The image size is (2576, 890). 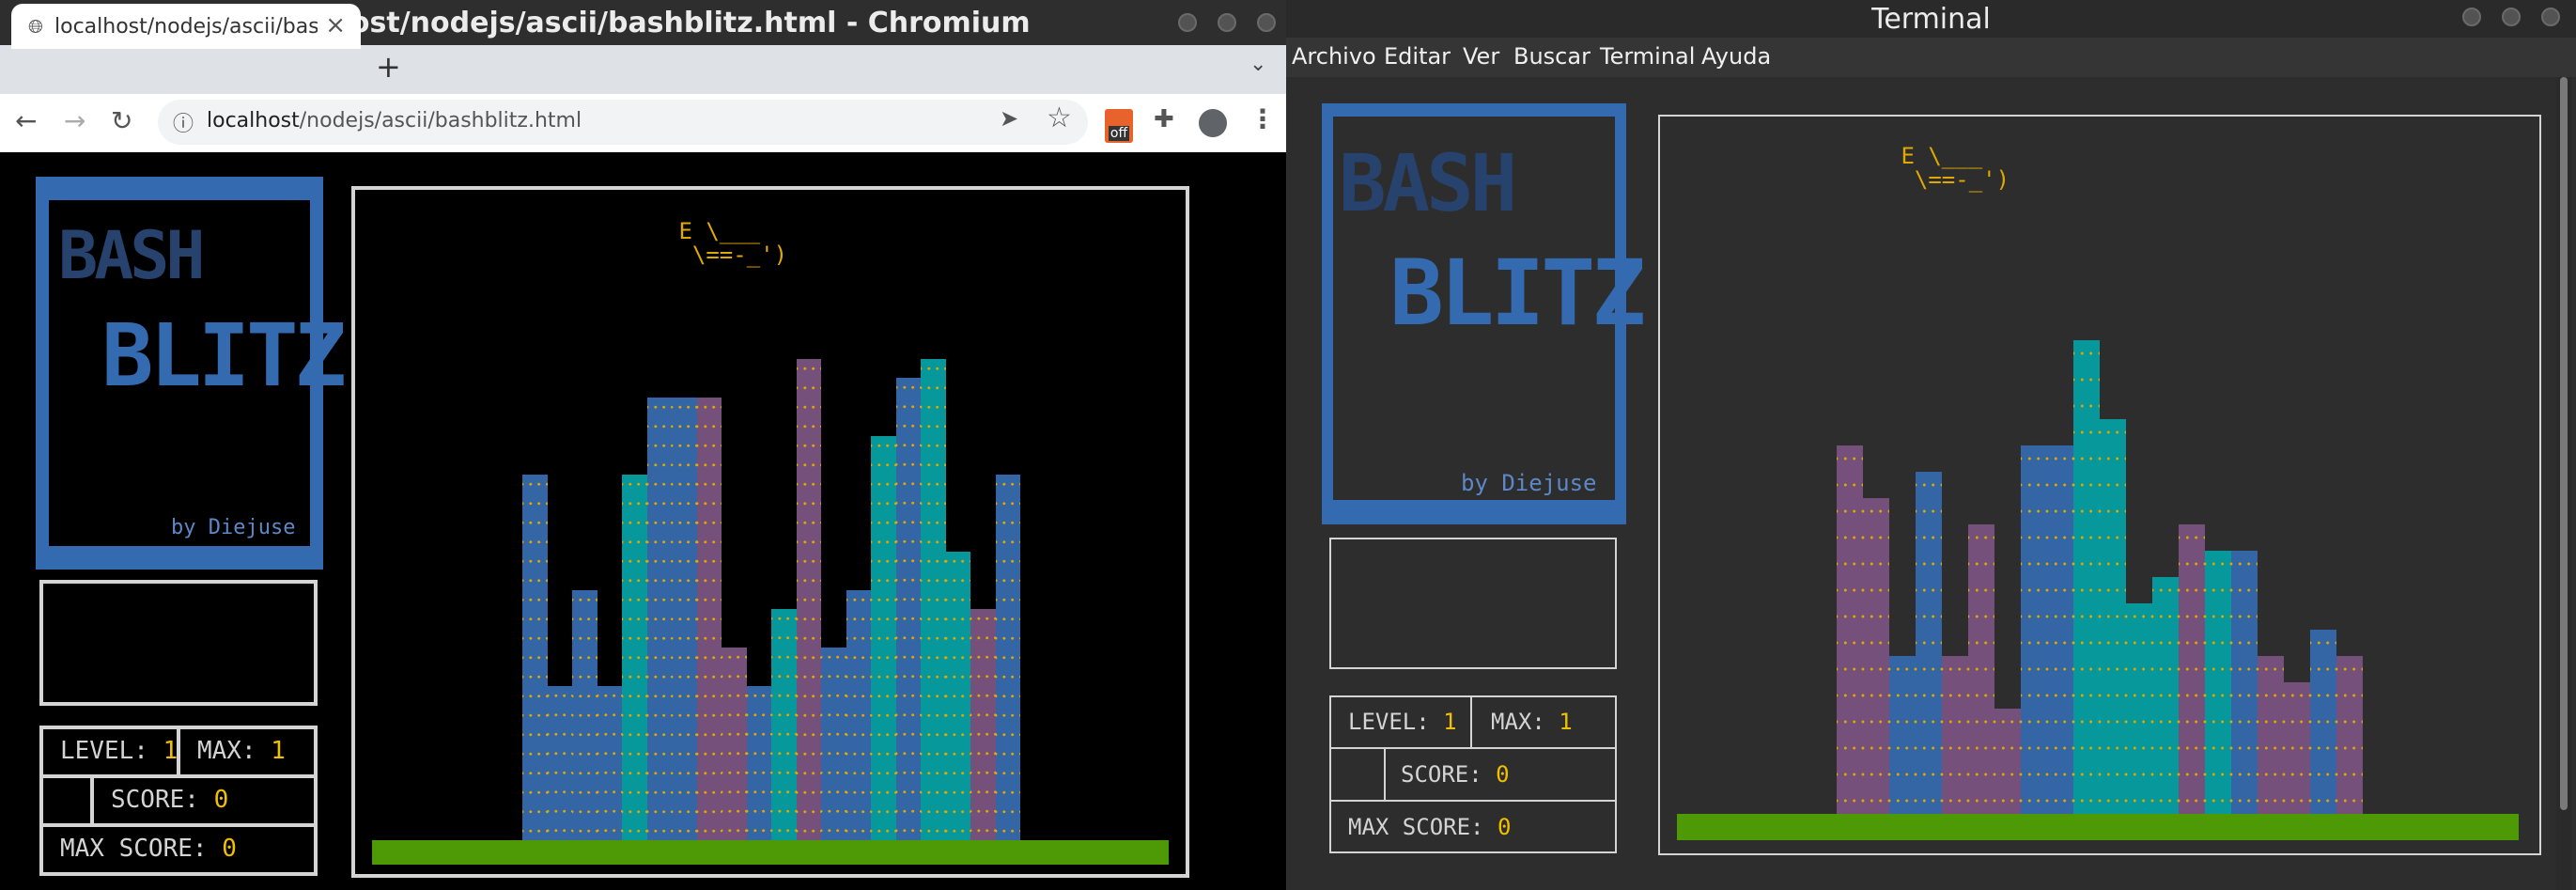 What do you see at coordinates (253, 121) in the screenshot?
I see `url-host: localhost` at bounding box center [253, 121].